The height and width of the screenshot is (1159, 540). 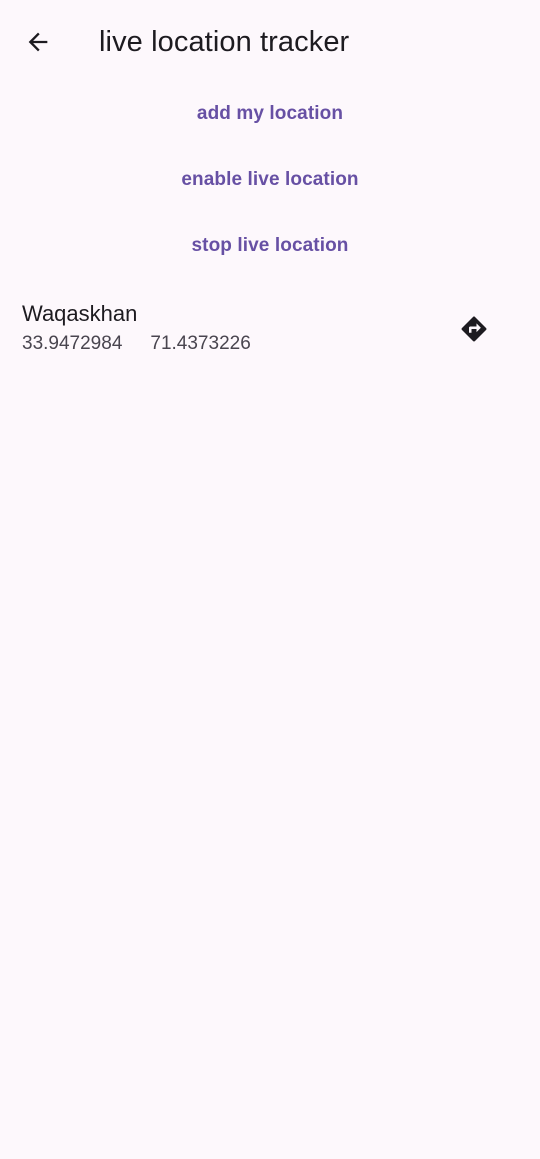 What do you see at coordinates (224, 42) in the screenshot?
I see `page-title: live location tracker` at bounding box center [224, 42].